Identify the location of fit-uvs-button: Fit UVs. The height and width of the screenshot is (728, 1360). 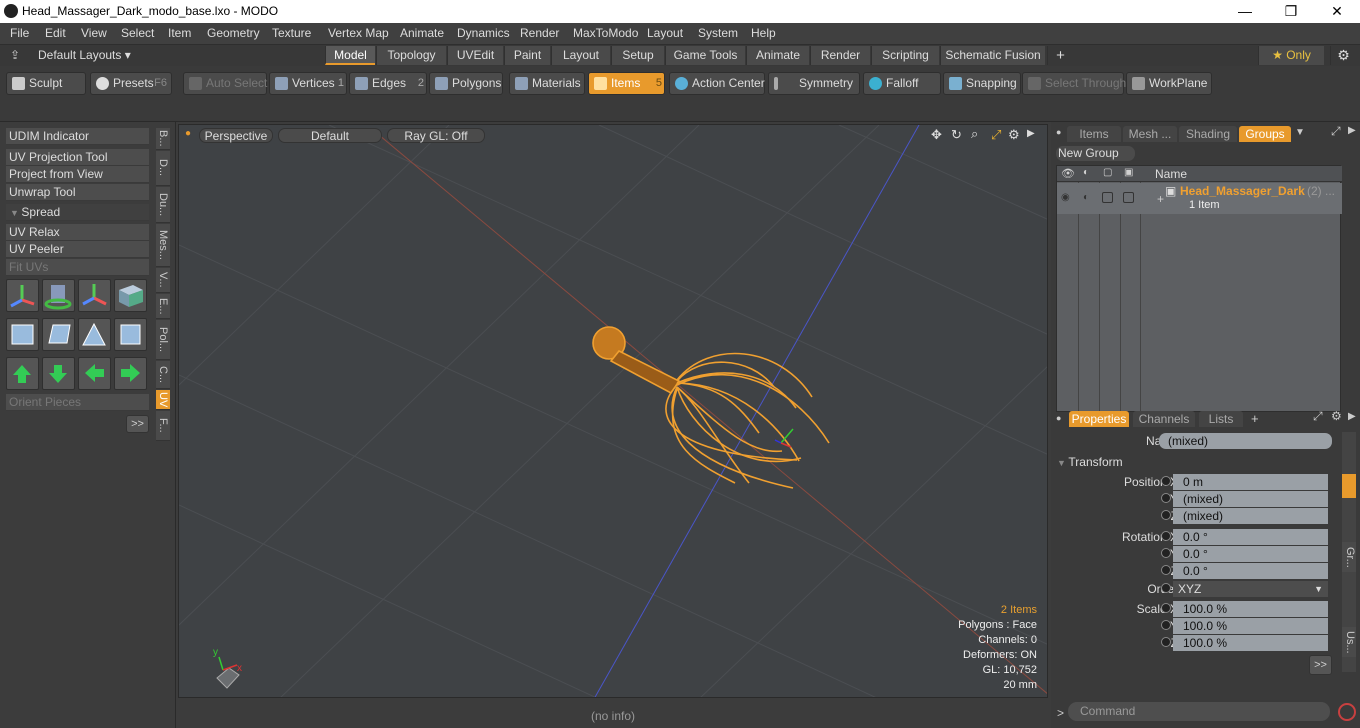
(77, 267).